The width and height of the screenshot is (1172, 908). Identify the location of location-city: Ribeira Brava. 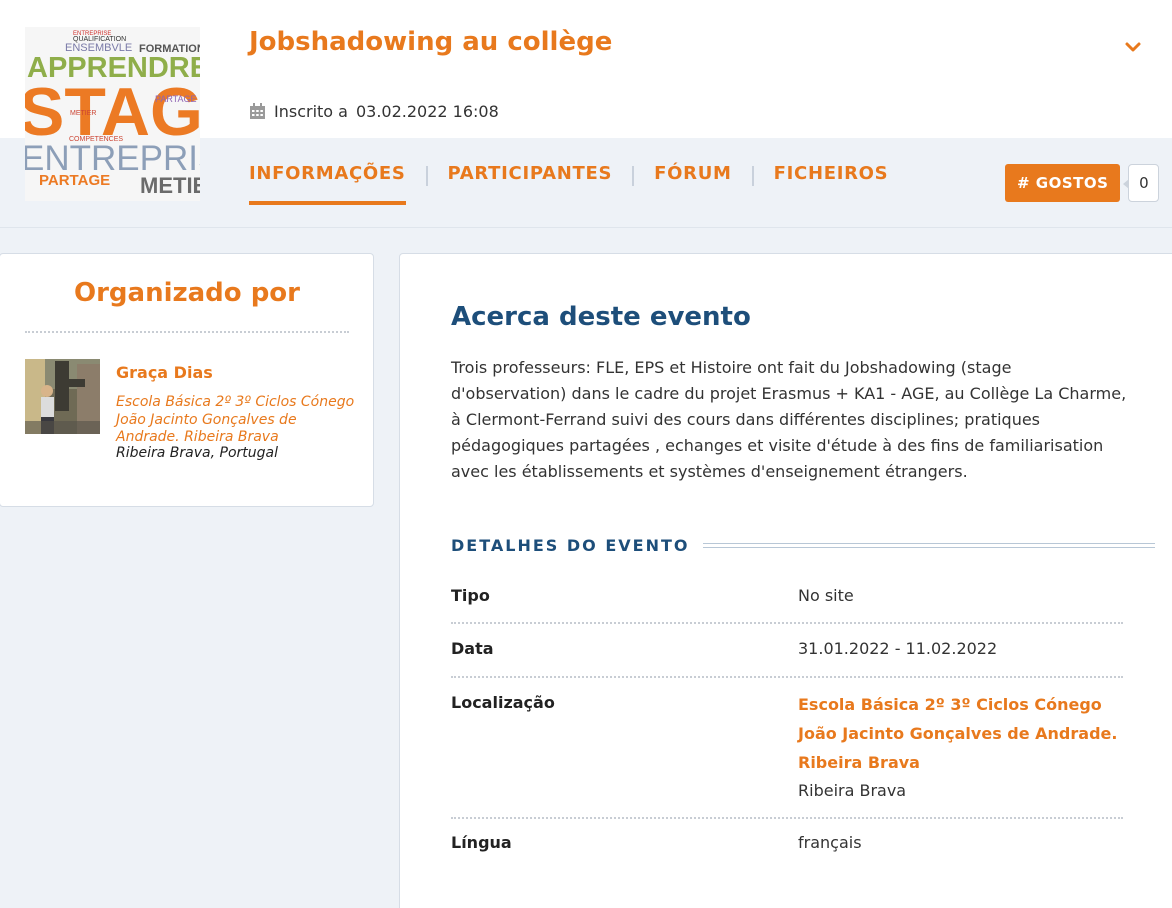
(852, 790).